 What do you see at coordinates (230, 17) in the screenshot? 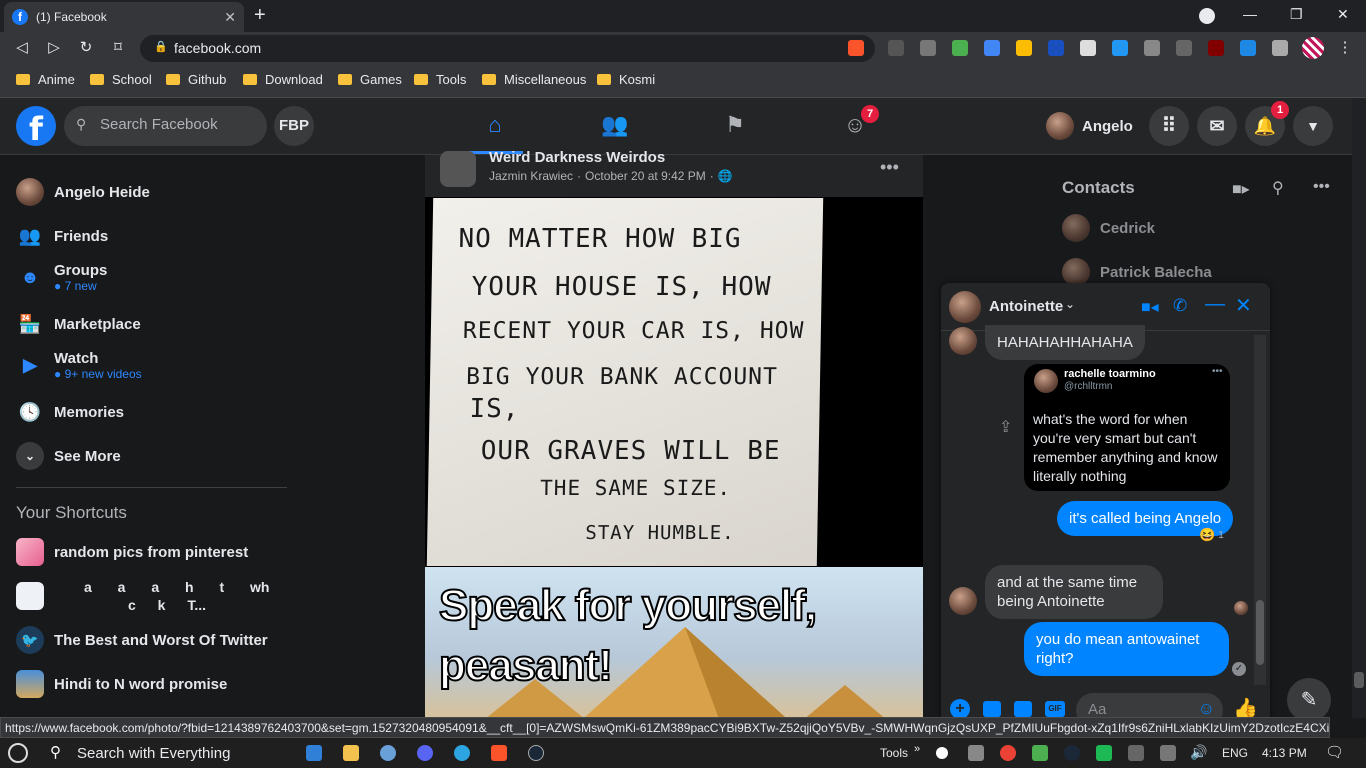
I see `close-tab-icon: ✕` at bounding box center [230, 17].